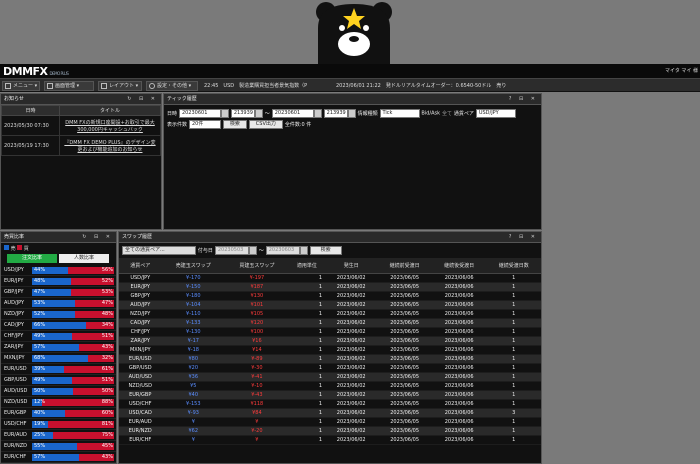  I want to click on to-date-field: 20230601, so click(292, 113).